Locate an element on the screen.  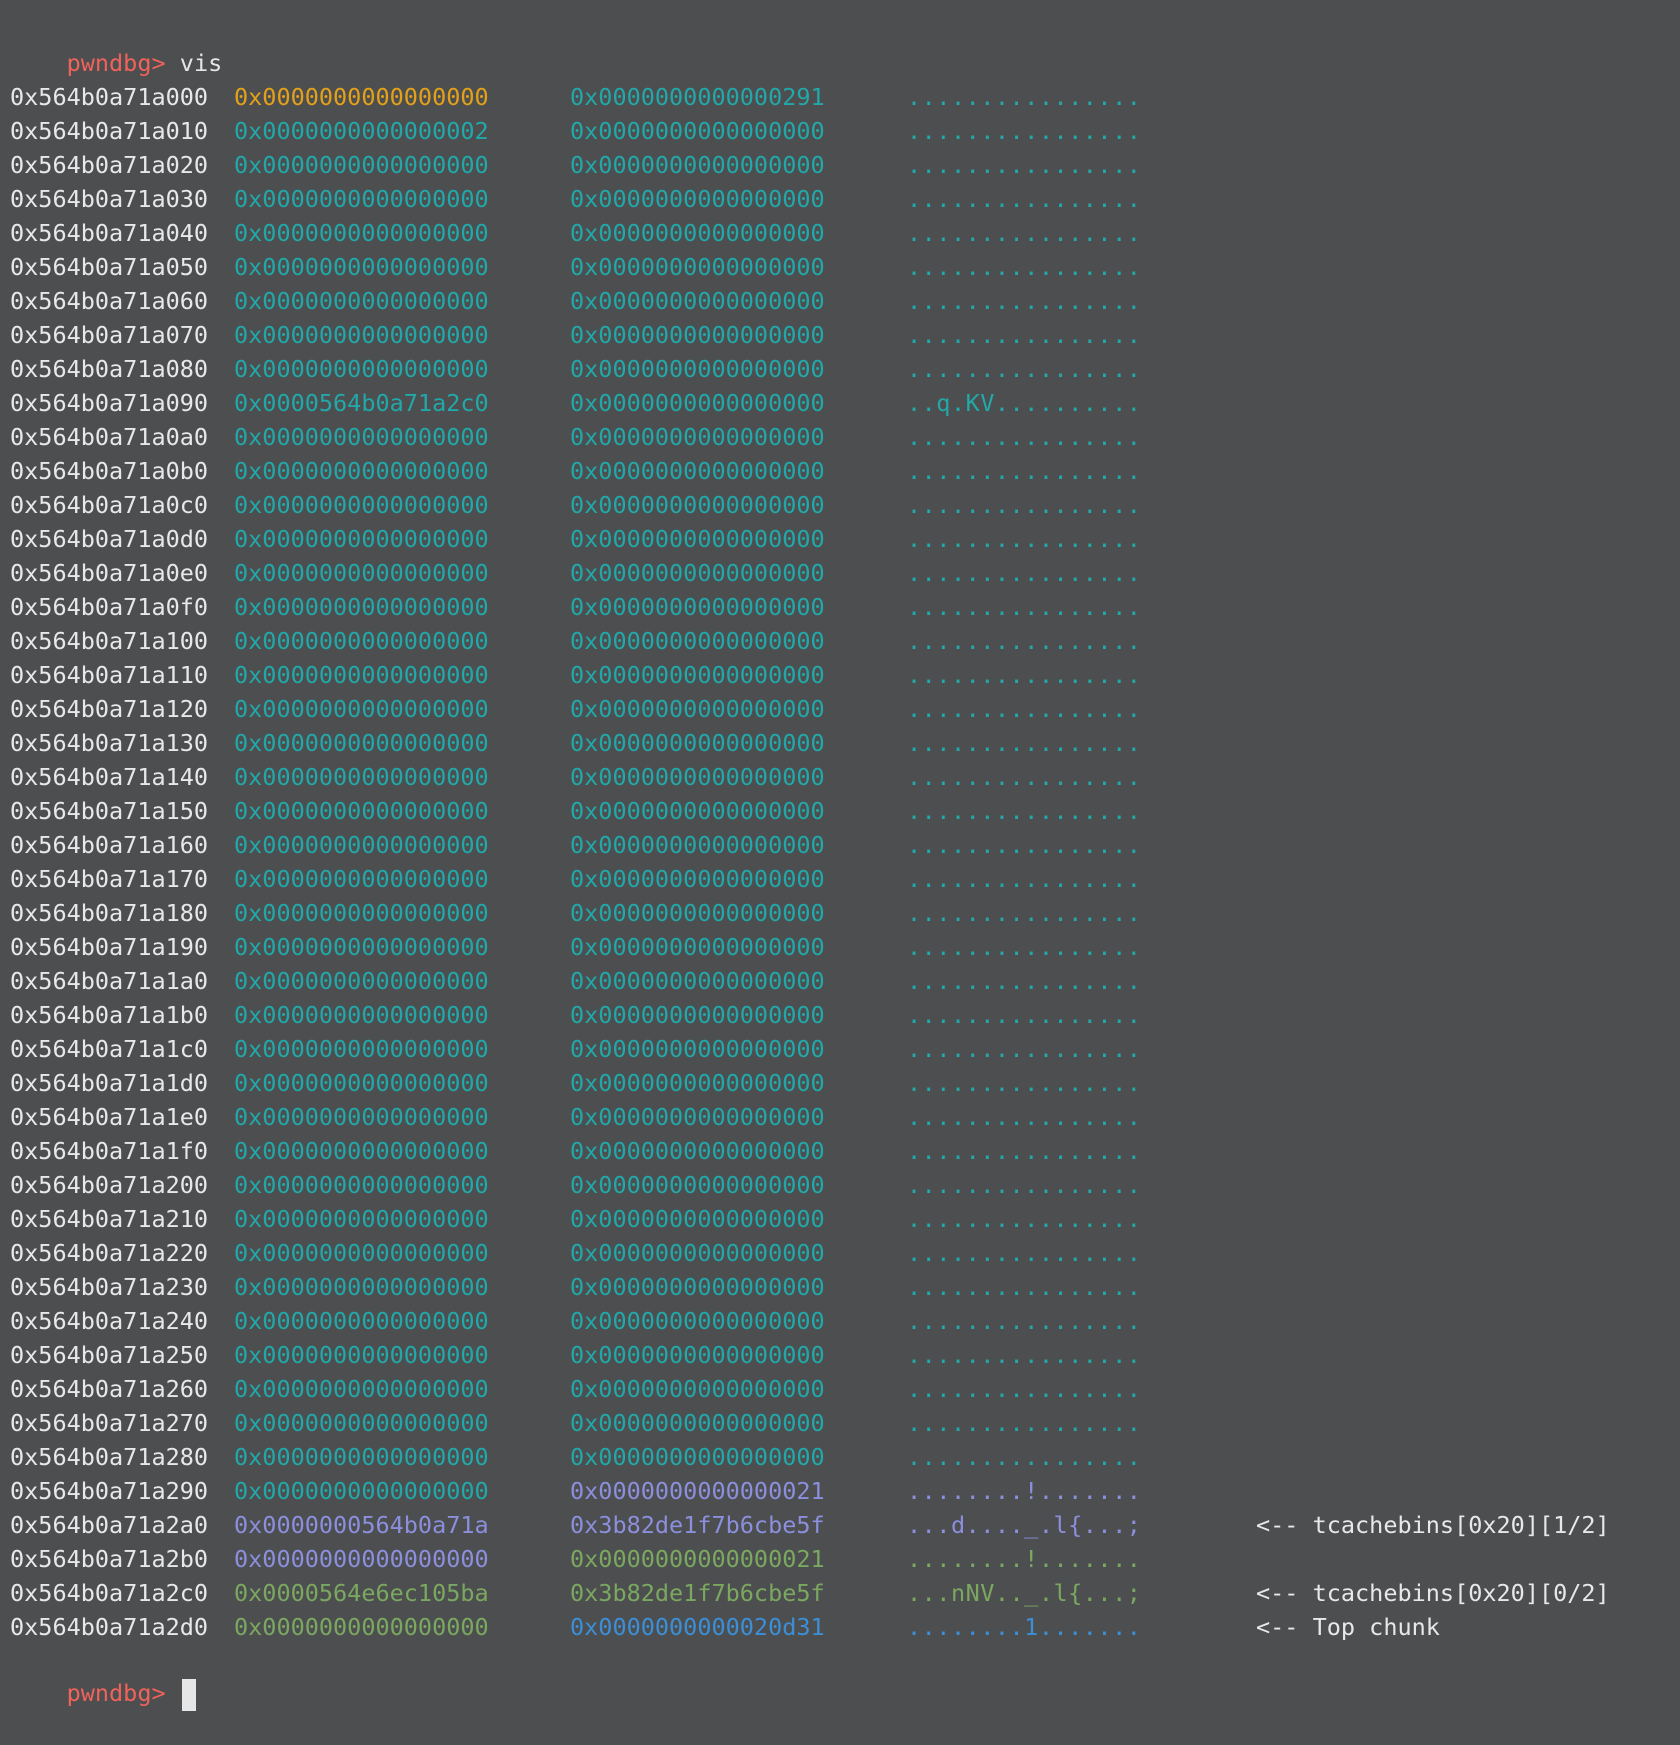
row-address: 0x564b0a71a200 is located at coordinates (109, 1185).